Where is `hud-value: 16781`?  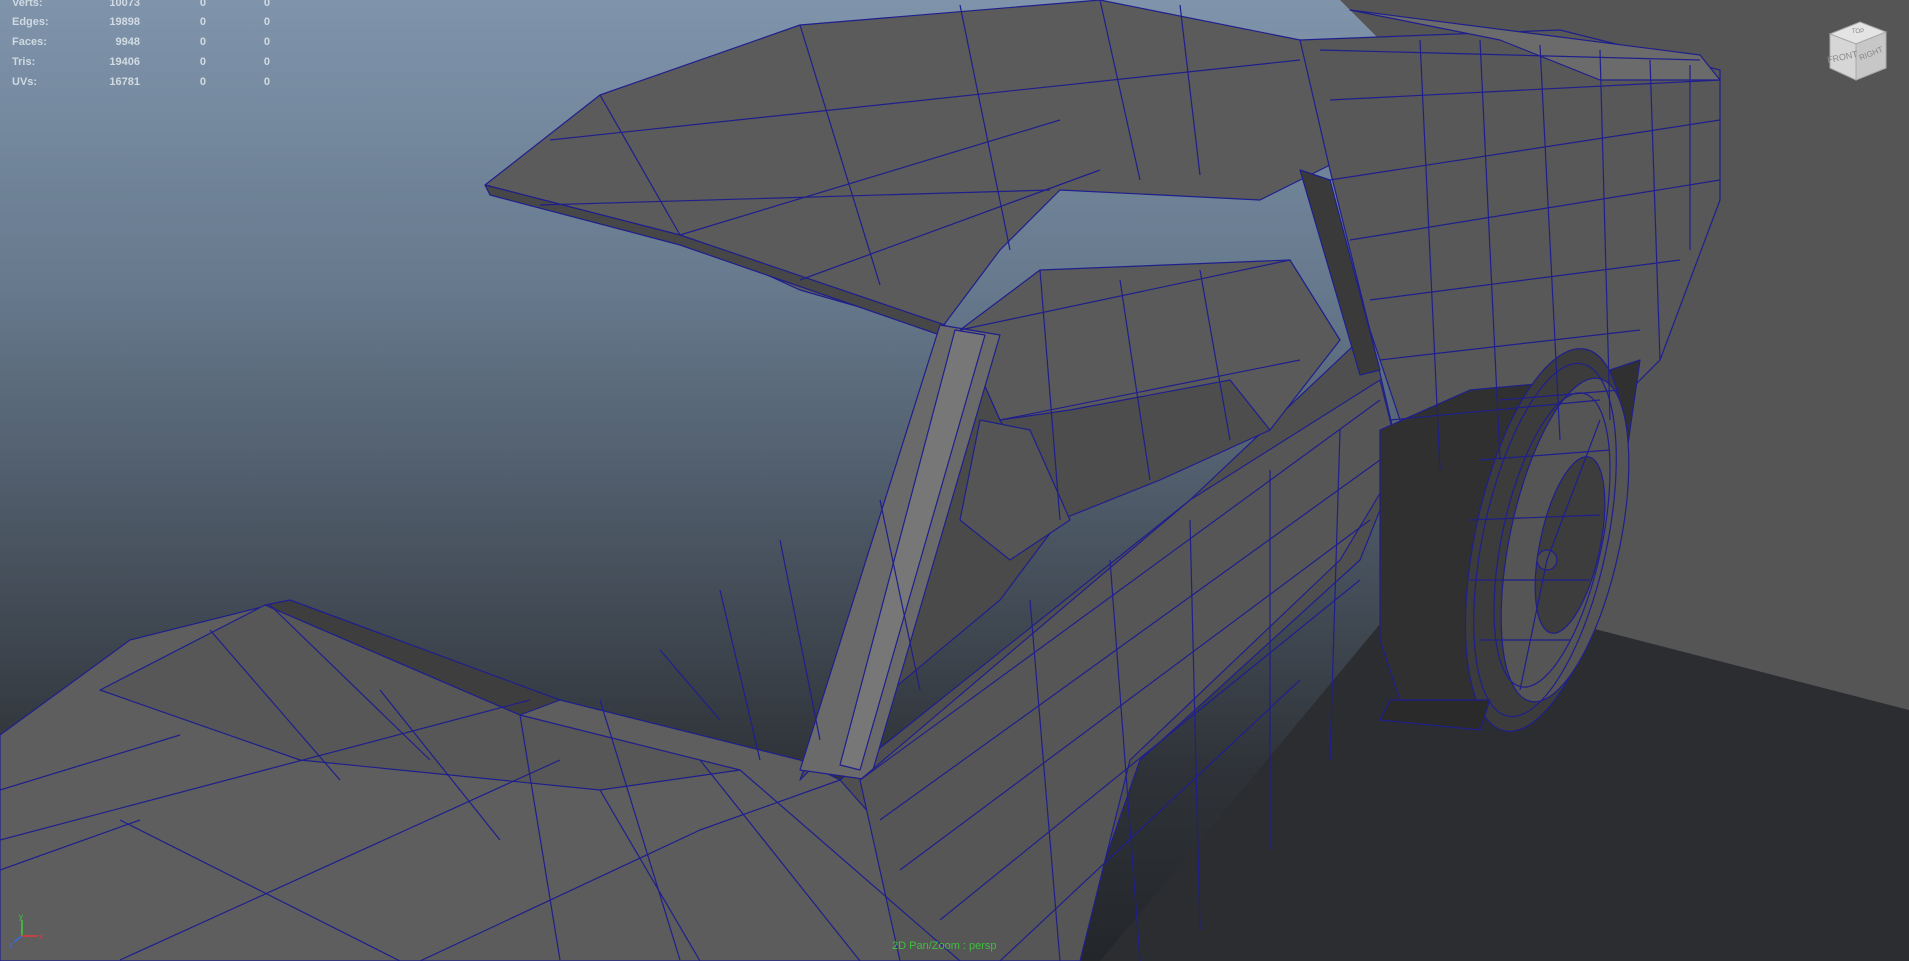 hud-value: 16781 is located at coordinates (124, 82).